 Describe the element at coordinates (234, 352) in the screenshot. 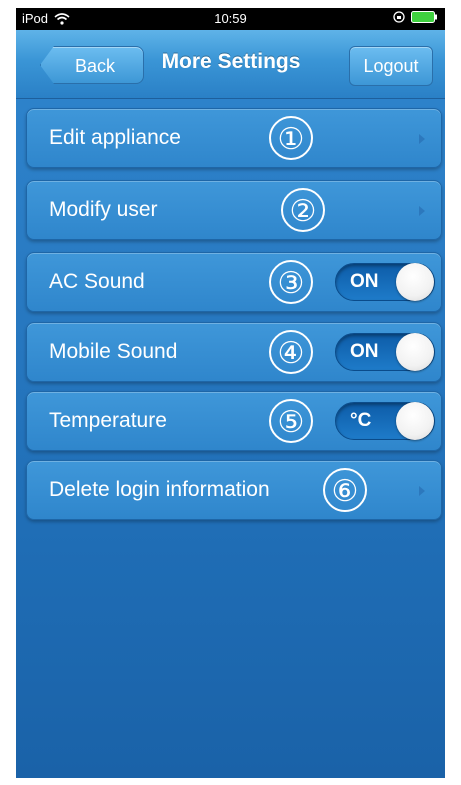

I see `row-mobile-sound: Mobile Sound ④ ON` at that location.